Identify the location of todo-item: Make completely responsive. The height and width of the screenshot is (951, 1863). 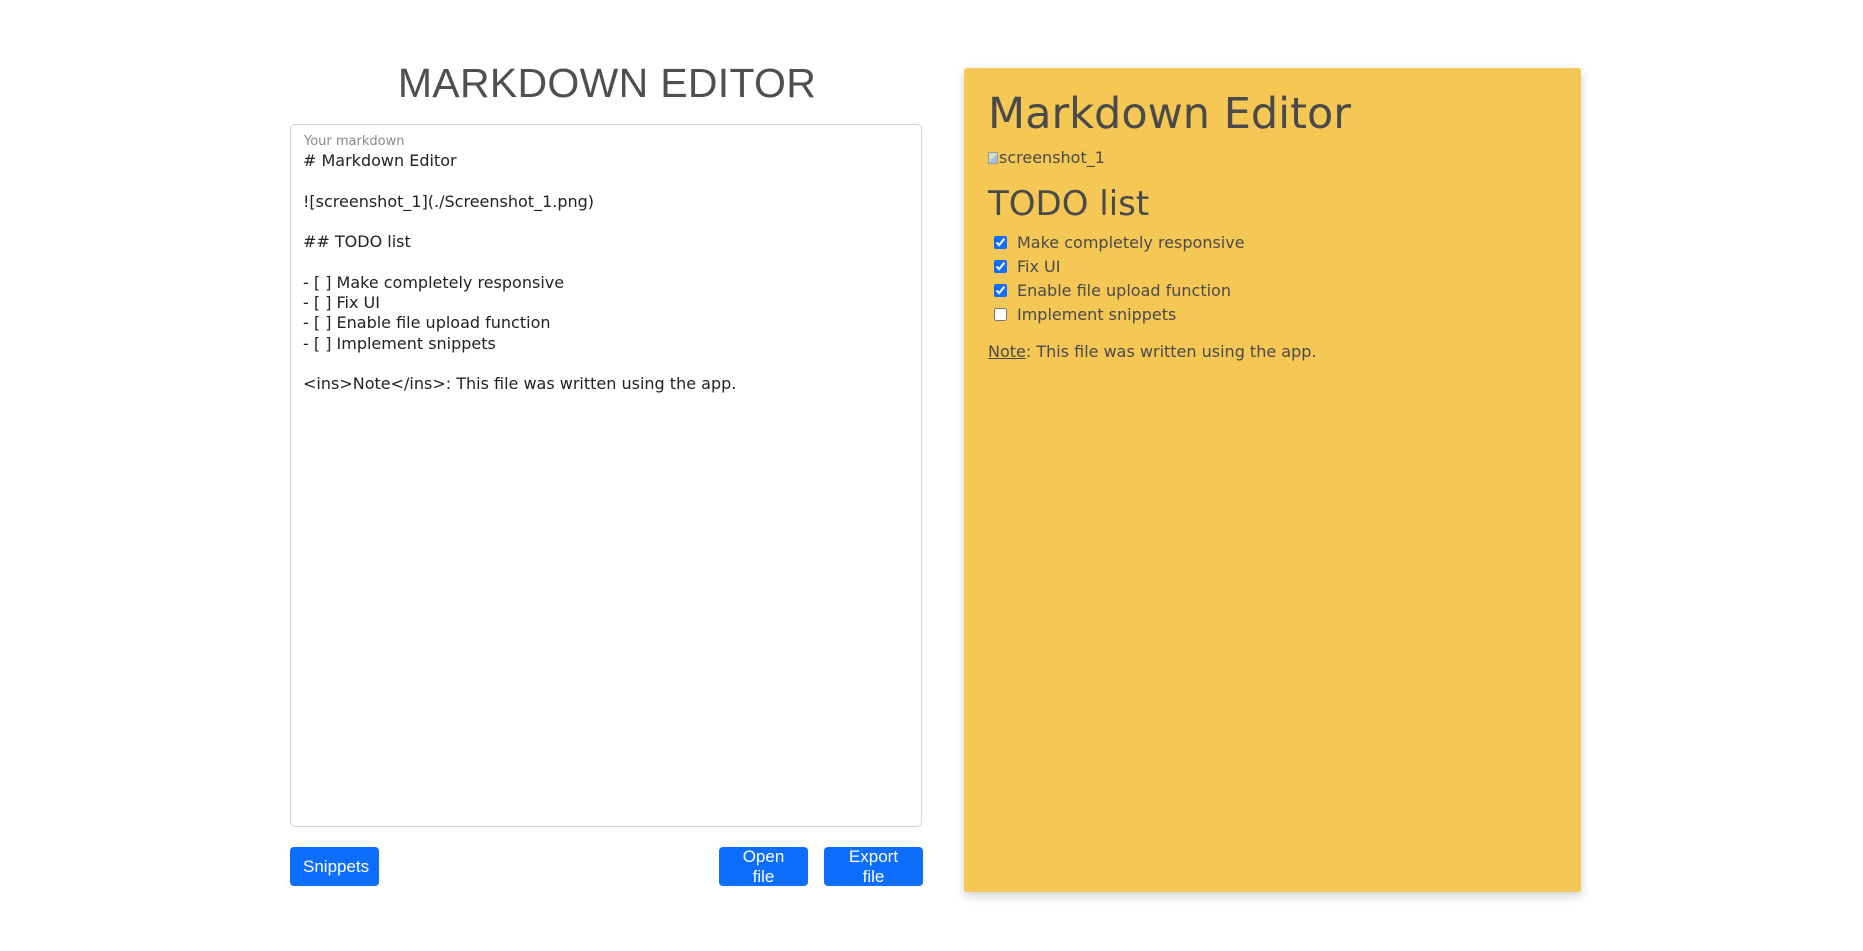
(1272, 242).